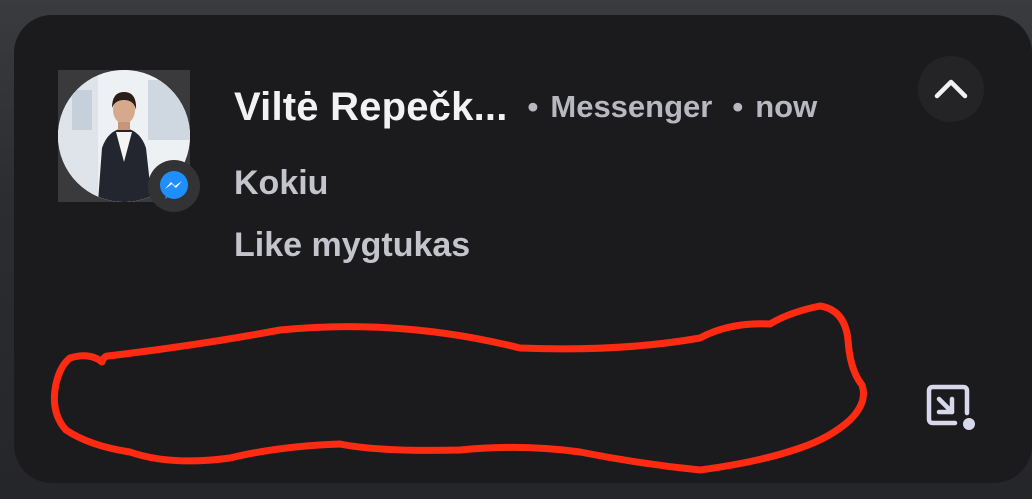 The height and width of the screenshot is (499, 1032). What do you see at coordinates (281, 183) in the screenshot?
I see `message-line-1: Kokiu` at bounding box center [281, 183].